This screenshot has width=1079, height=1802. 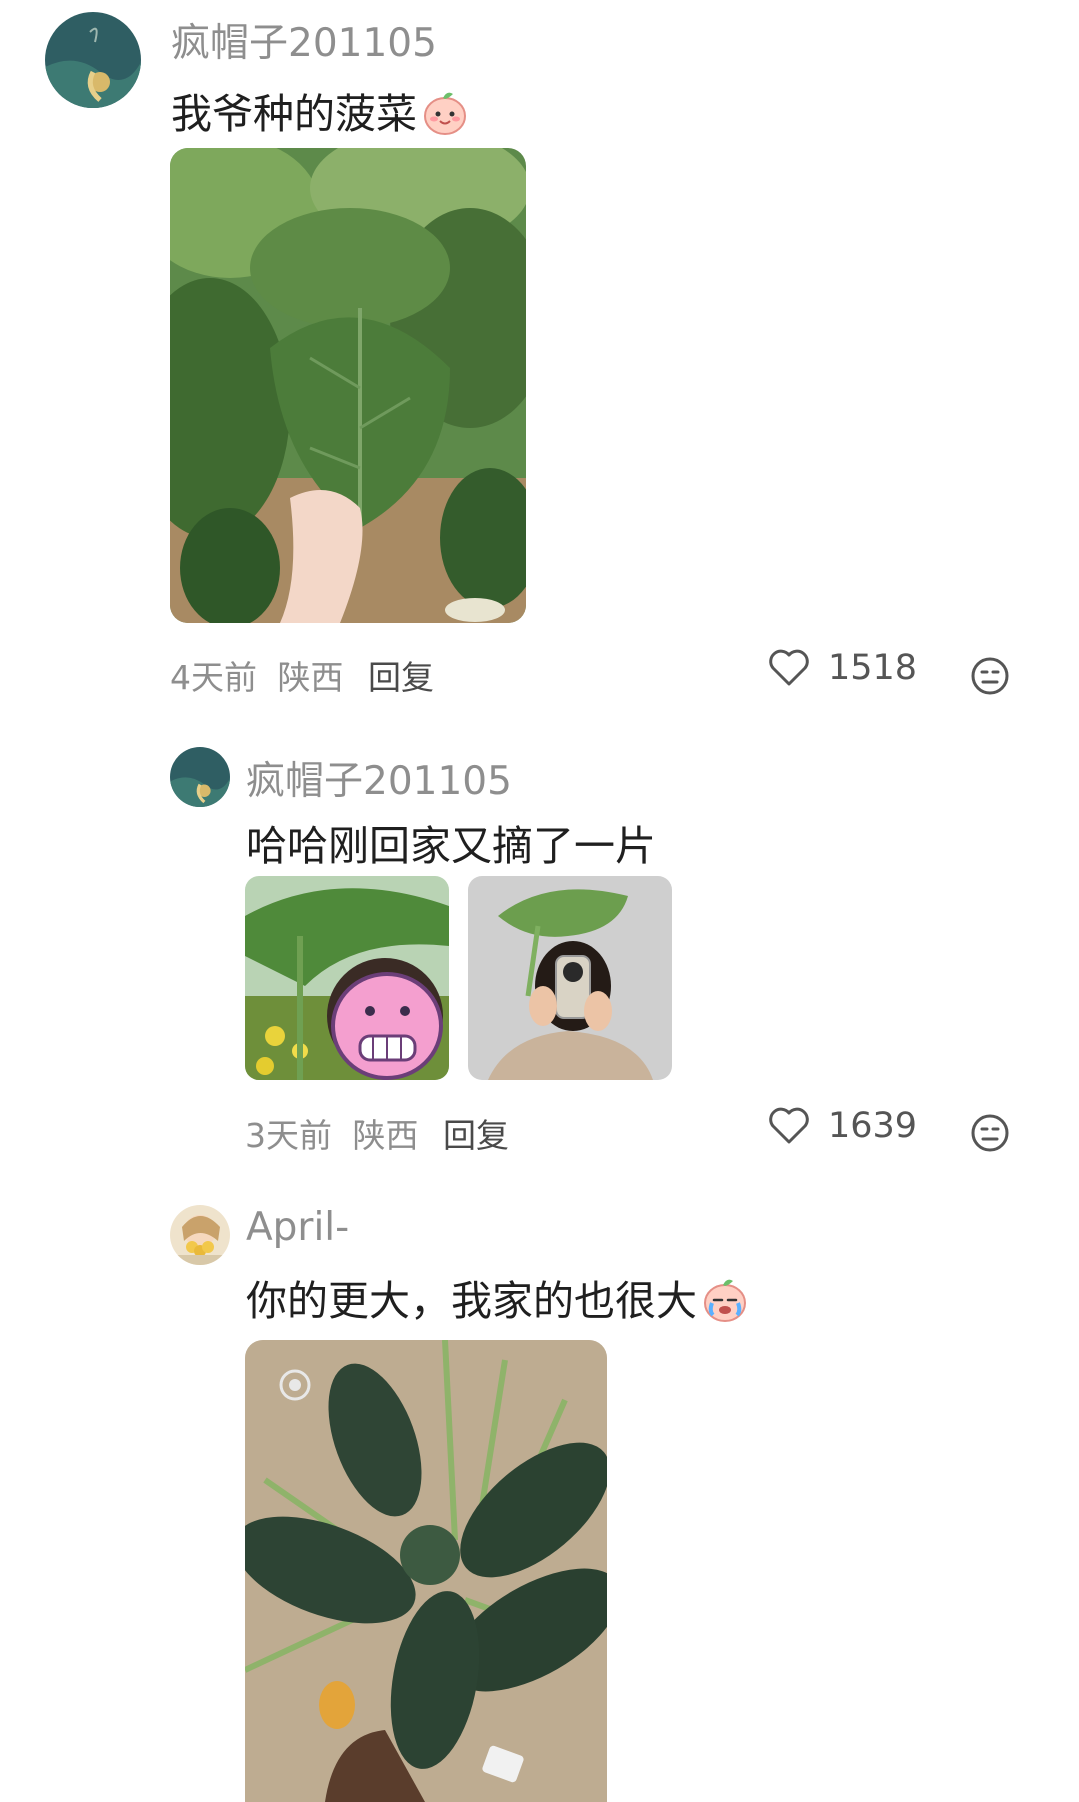 I want to click on smiling-peach-emoji, so click(x=445, y=117).